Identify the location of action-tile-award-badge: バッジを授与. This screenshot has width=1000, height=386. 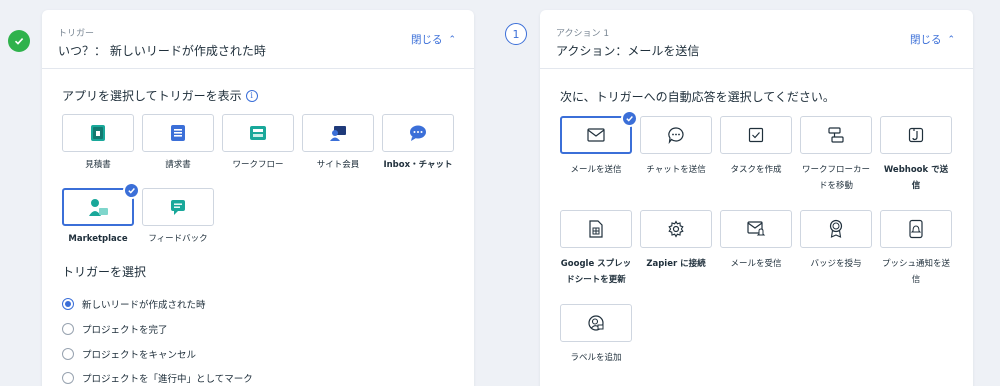
(836, 241).